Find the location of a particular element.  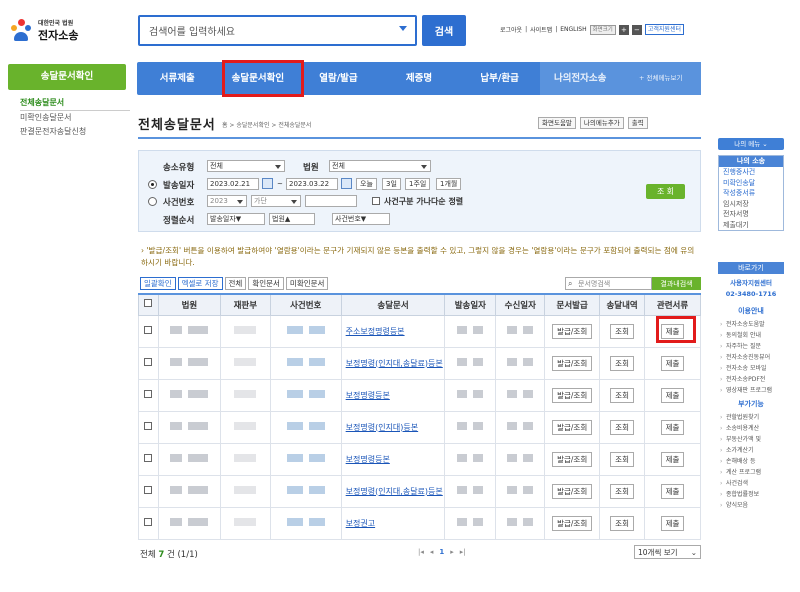

customer-center-link: 고객지원센터 is located at coordinates (664, 29).